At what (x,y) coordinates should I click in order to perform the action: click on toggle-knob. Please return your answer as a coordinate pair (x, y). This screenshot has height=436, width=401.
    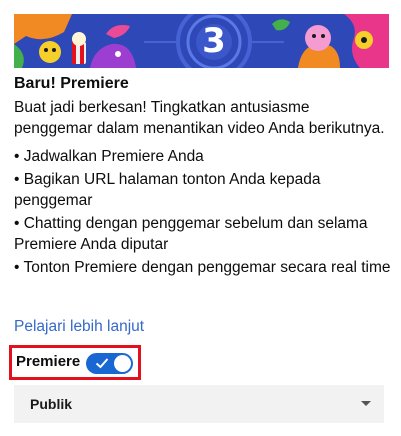
    Looking at the image, I should click on (122, 363).